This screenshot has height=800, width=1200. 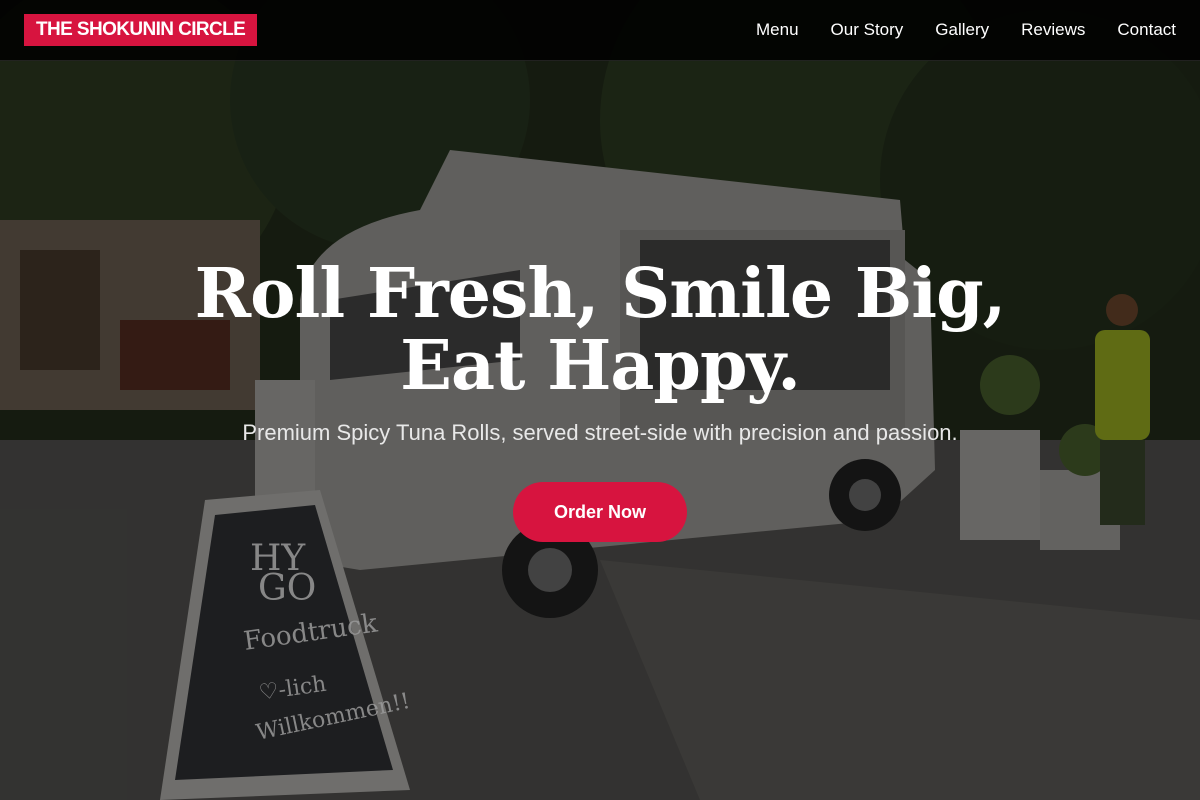 What do you see at coordinates (600, 330) in the screenshot?
I see `hero-title: Roll Fresh, Smile Big, Eat Happy.` at bounding box center [600, 330].